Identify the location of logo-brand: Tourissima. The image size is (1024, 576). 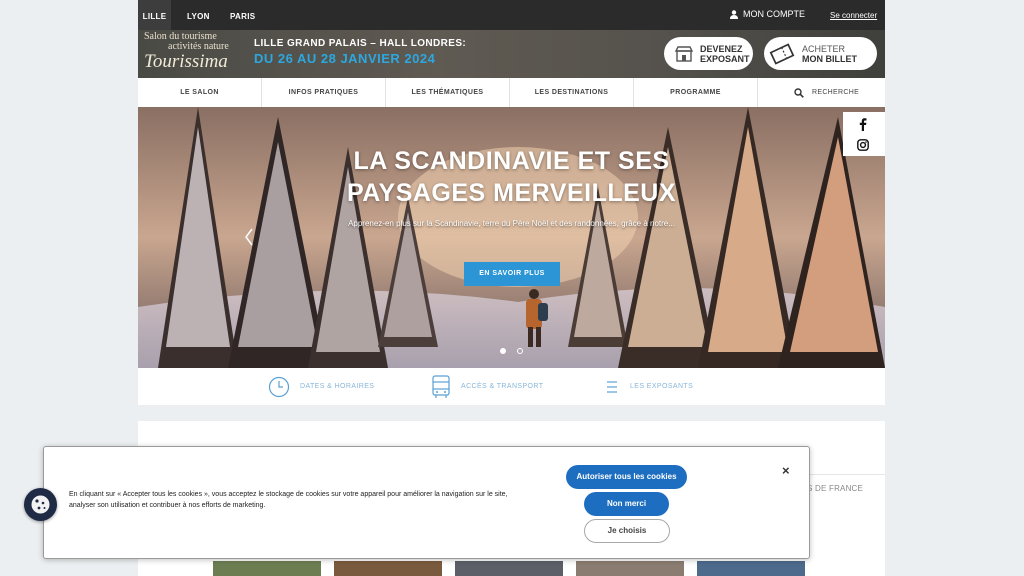
(186, 61).